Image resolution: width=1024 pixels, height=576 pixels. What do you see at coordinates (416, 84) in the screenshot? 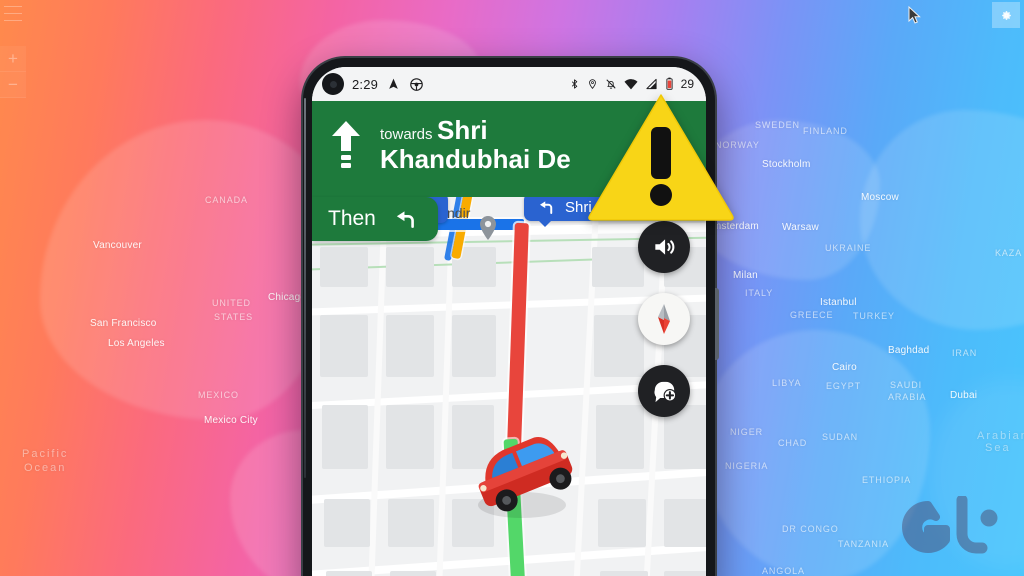
I see `steering-wheel-icon` at bounding box center [416, 84].